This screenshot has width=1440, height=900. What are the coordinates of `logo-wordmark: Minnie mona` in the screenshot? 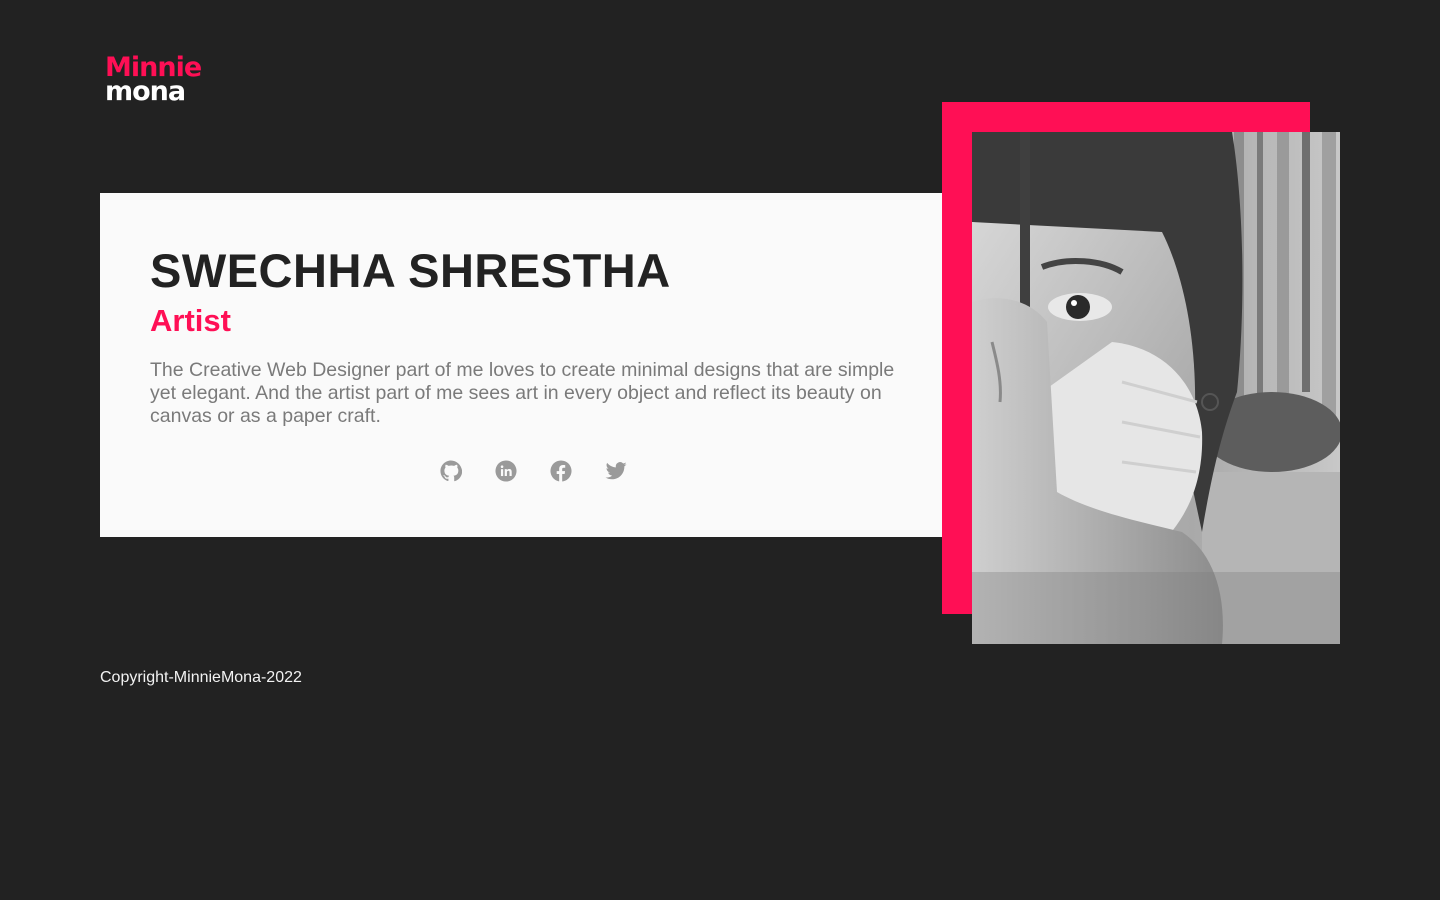 It's located at (153, 78).